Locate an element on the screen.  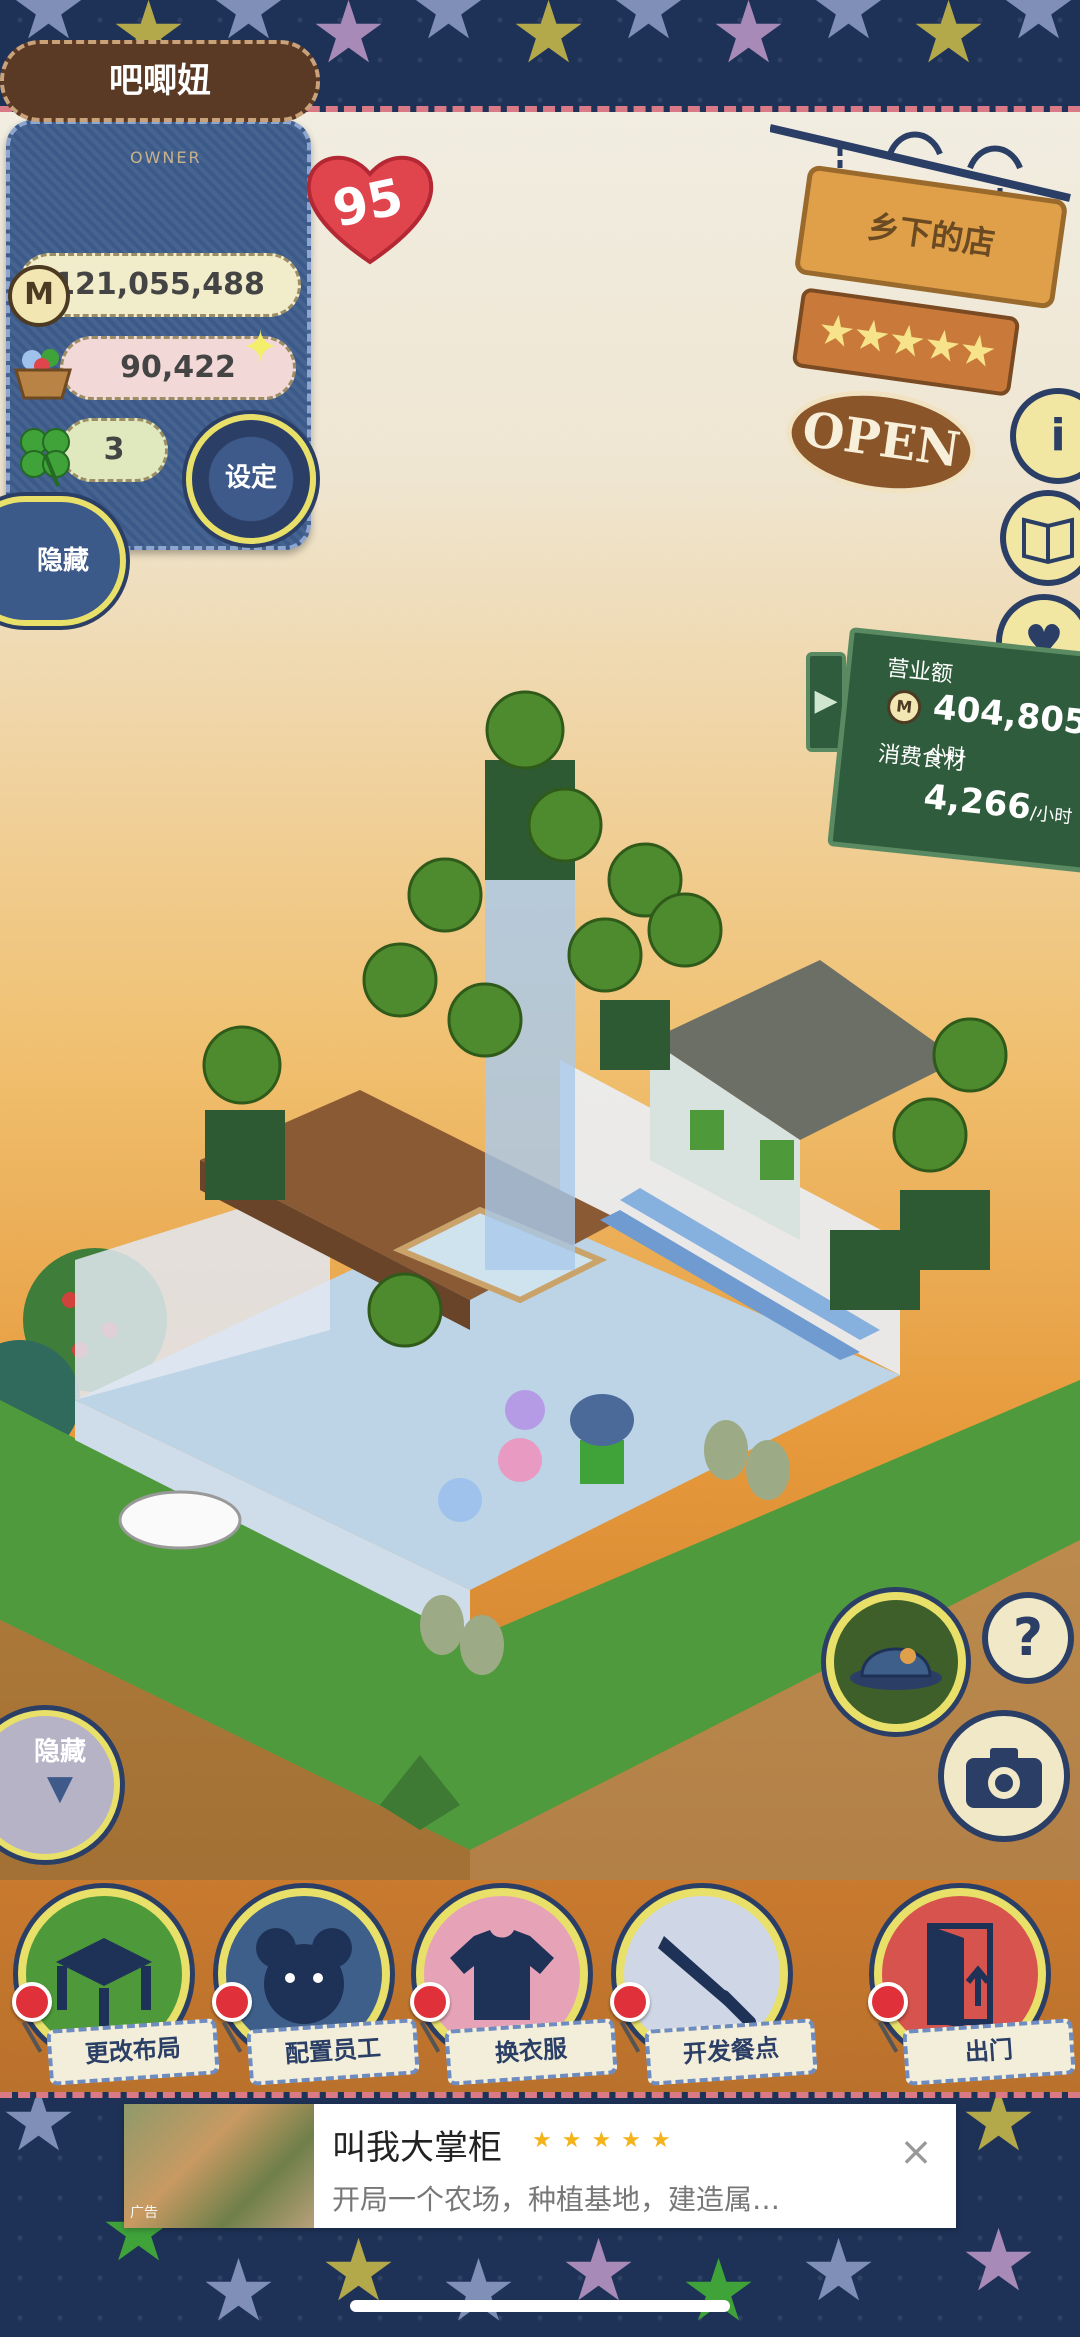
hide-panel-label: 隐藏 is located at coordinates (62, 561).